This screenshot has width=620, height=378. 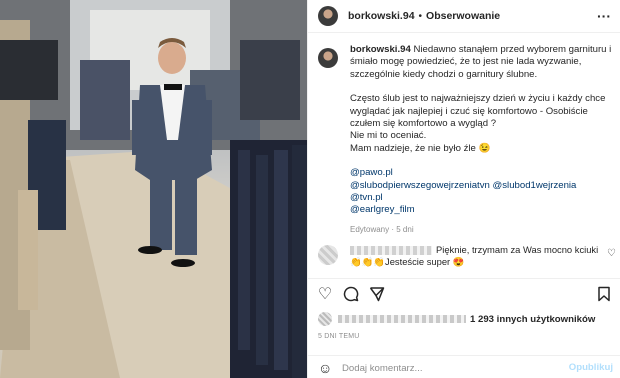 I want to click on mention-link: @tvn.pl, so click(x=482, y=198).